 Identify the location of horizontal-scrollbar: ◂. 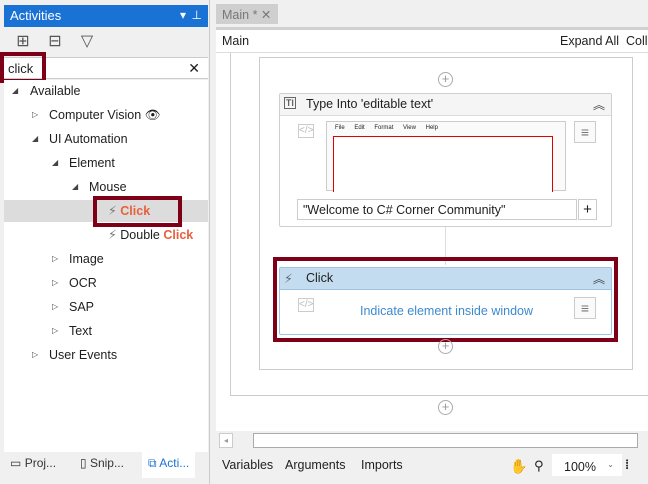
(432, 440).